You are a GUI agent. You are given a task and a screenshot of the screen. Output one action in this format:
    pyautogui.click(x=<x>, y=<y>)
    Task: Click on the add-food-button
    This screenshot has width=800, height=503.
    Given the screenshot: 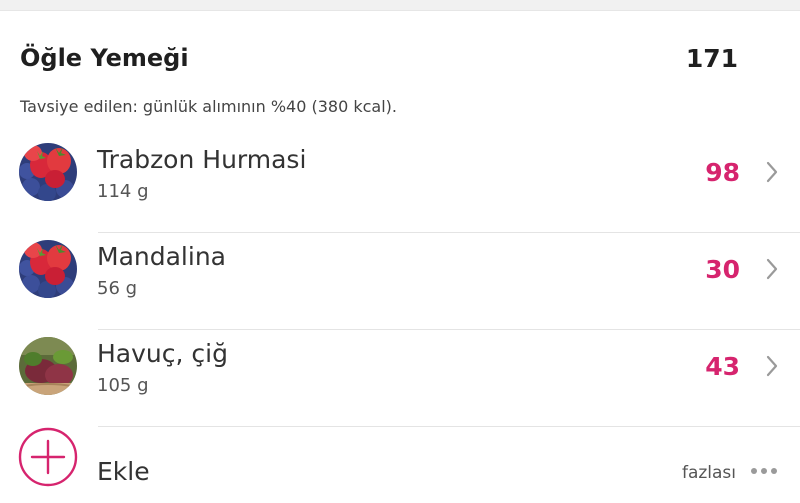 What is the action you would take?
    pyautogui.click(x=48, y=457)
    